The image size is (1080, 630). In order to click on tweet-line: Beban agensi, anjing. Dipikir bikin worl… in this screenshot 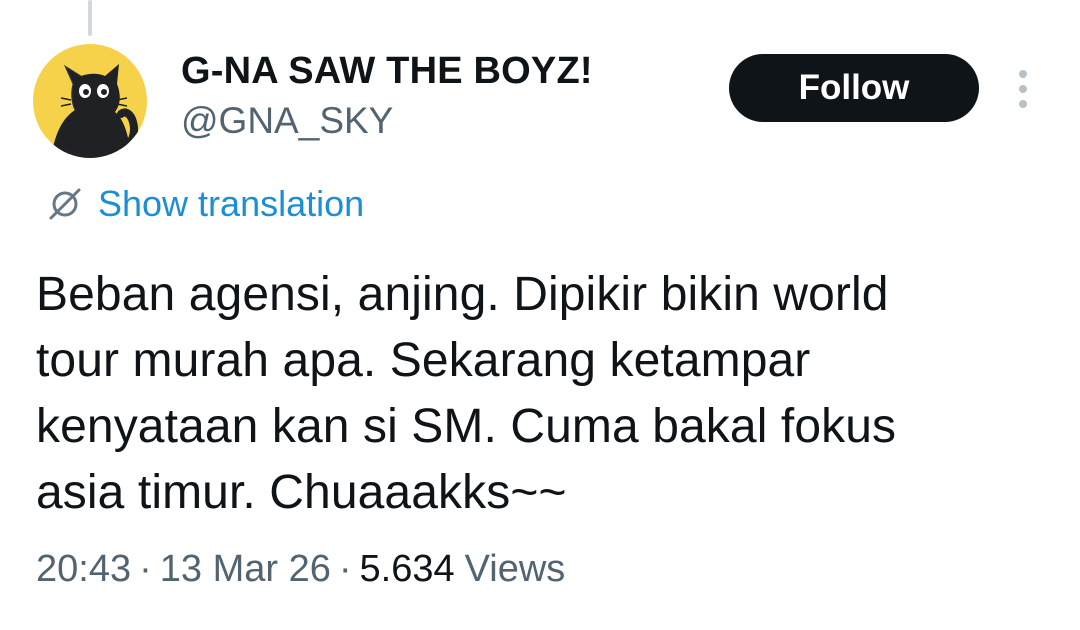, I will do `click(462, 294)`.